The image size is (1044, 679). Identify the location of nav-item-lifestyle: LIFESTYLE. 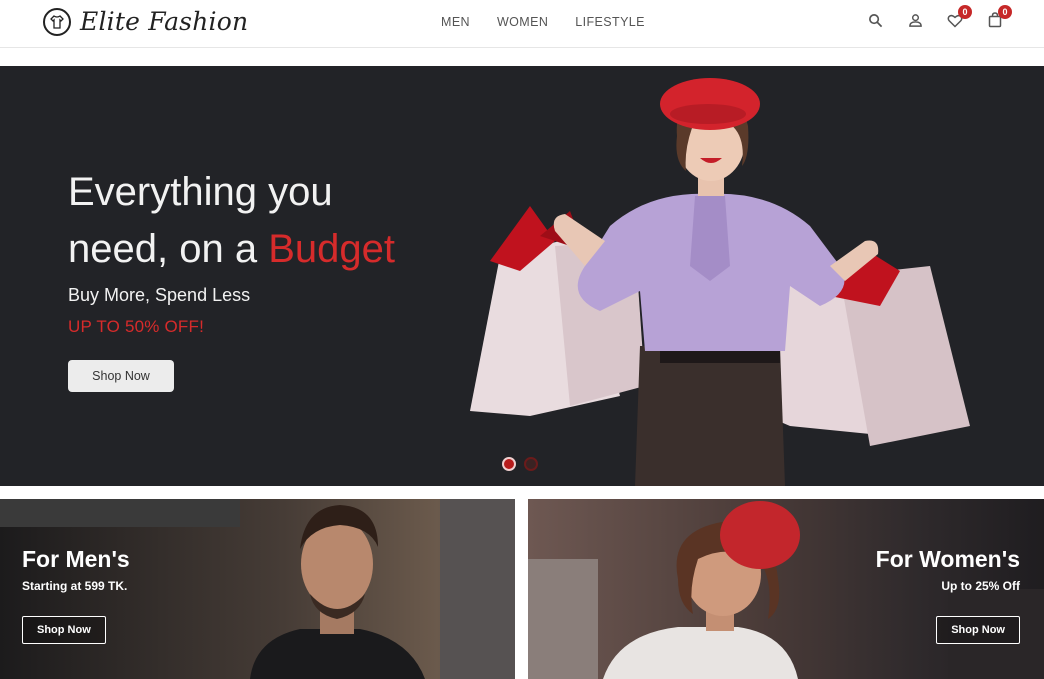
(610, 22).